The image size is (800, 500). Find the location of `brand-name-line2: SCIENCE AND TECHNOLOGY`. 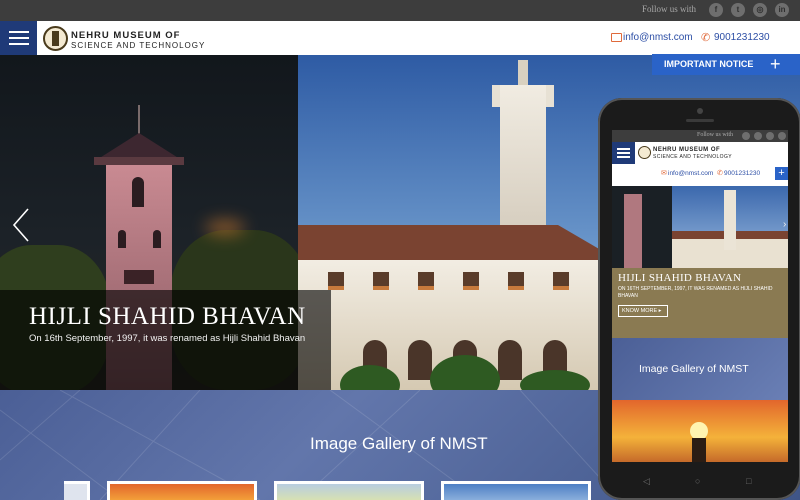

brand-name-line2: SCIENCE AND TECHNOLOGY is located at coordinates (138, 45).